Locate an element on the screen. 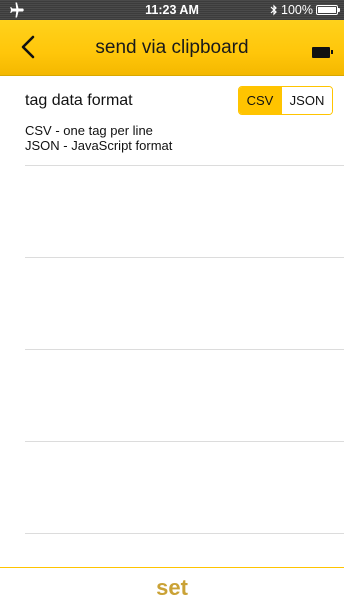  nav-bar: send via clipboard is located at coordinates (172, 48).